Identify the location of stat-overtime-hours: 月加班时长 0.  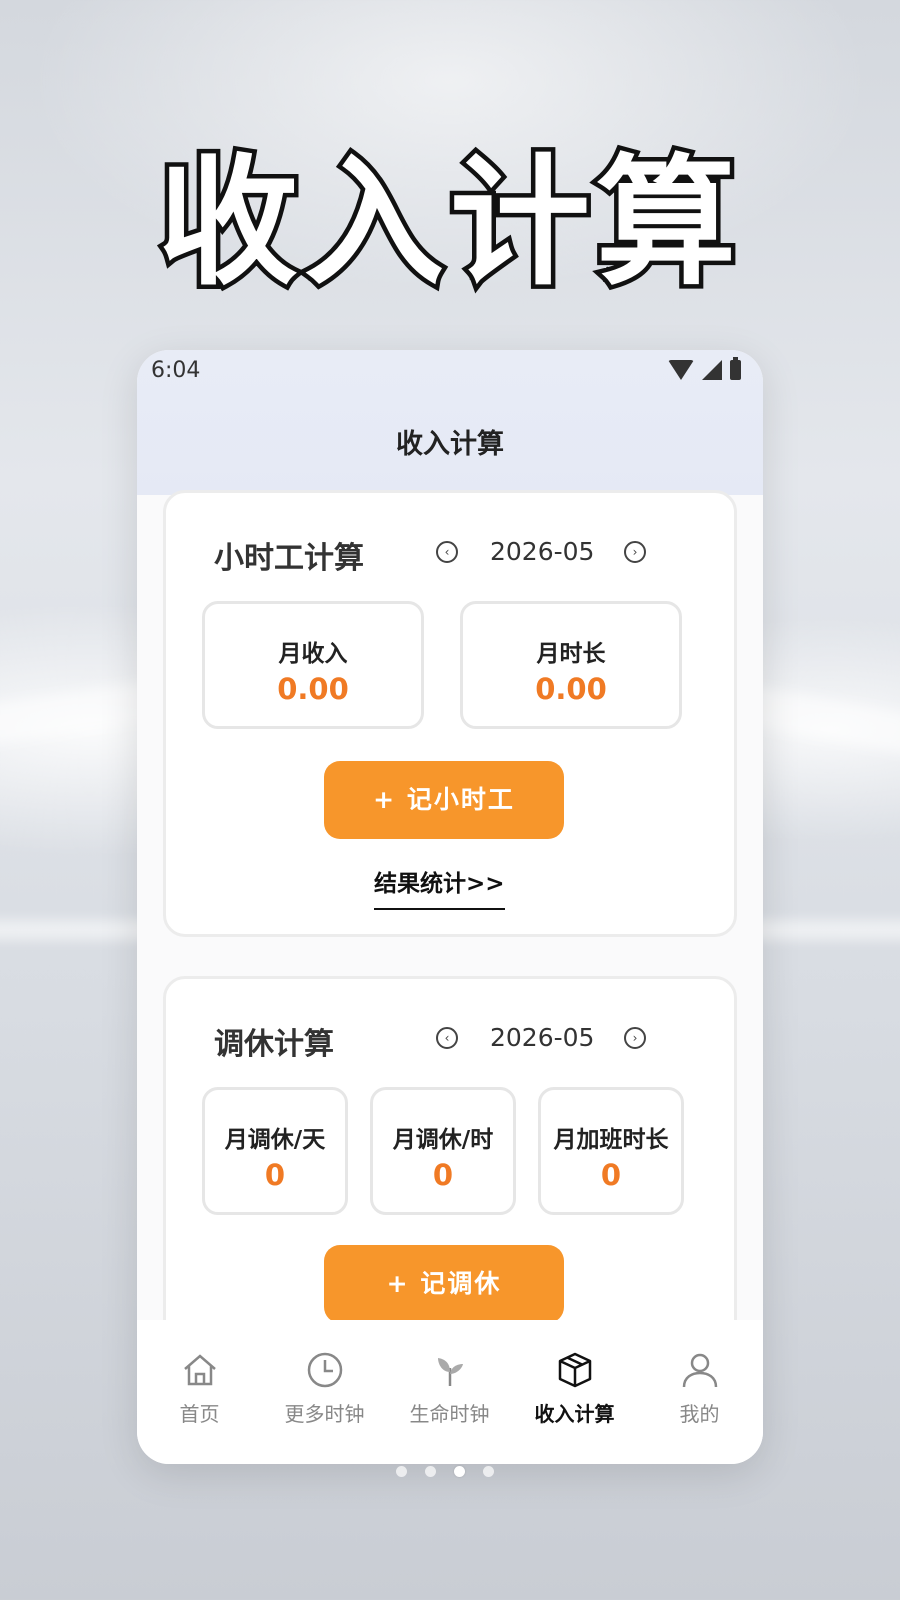
(611, 1151).